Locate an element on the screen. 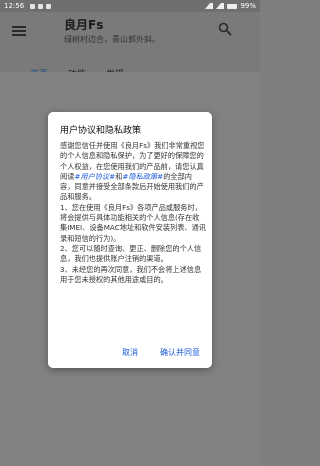  cancel-button: 取消 is located at coordinates (130, 352).